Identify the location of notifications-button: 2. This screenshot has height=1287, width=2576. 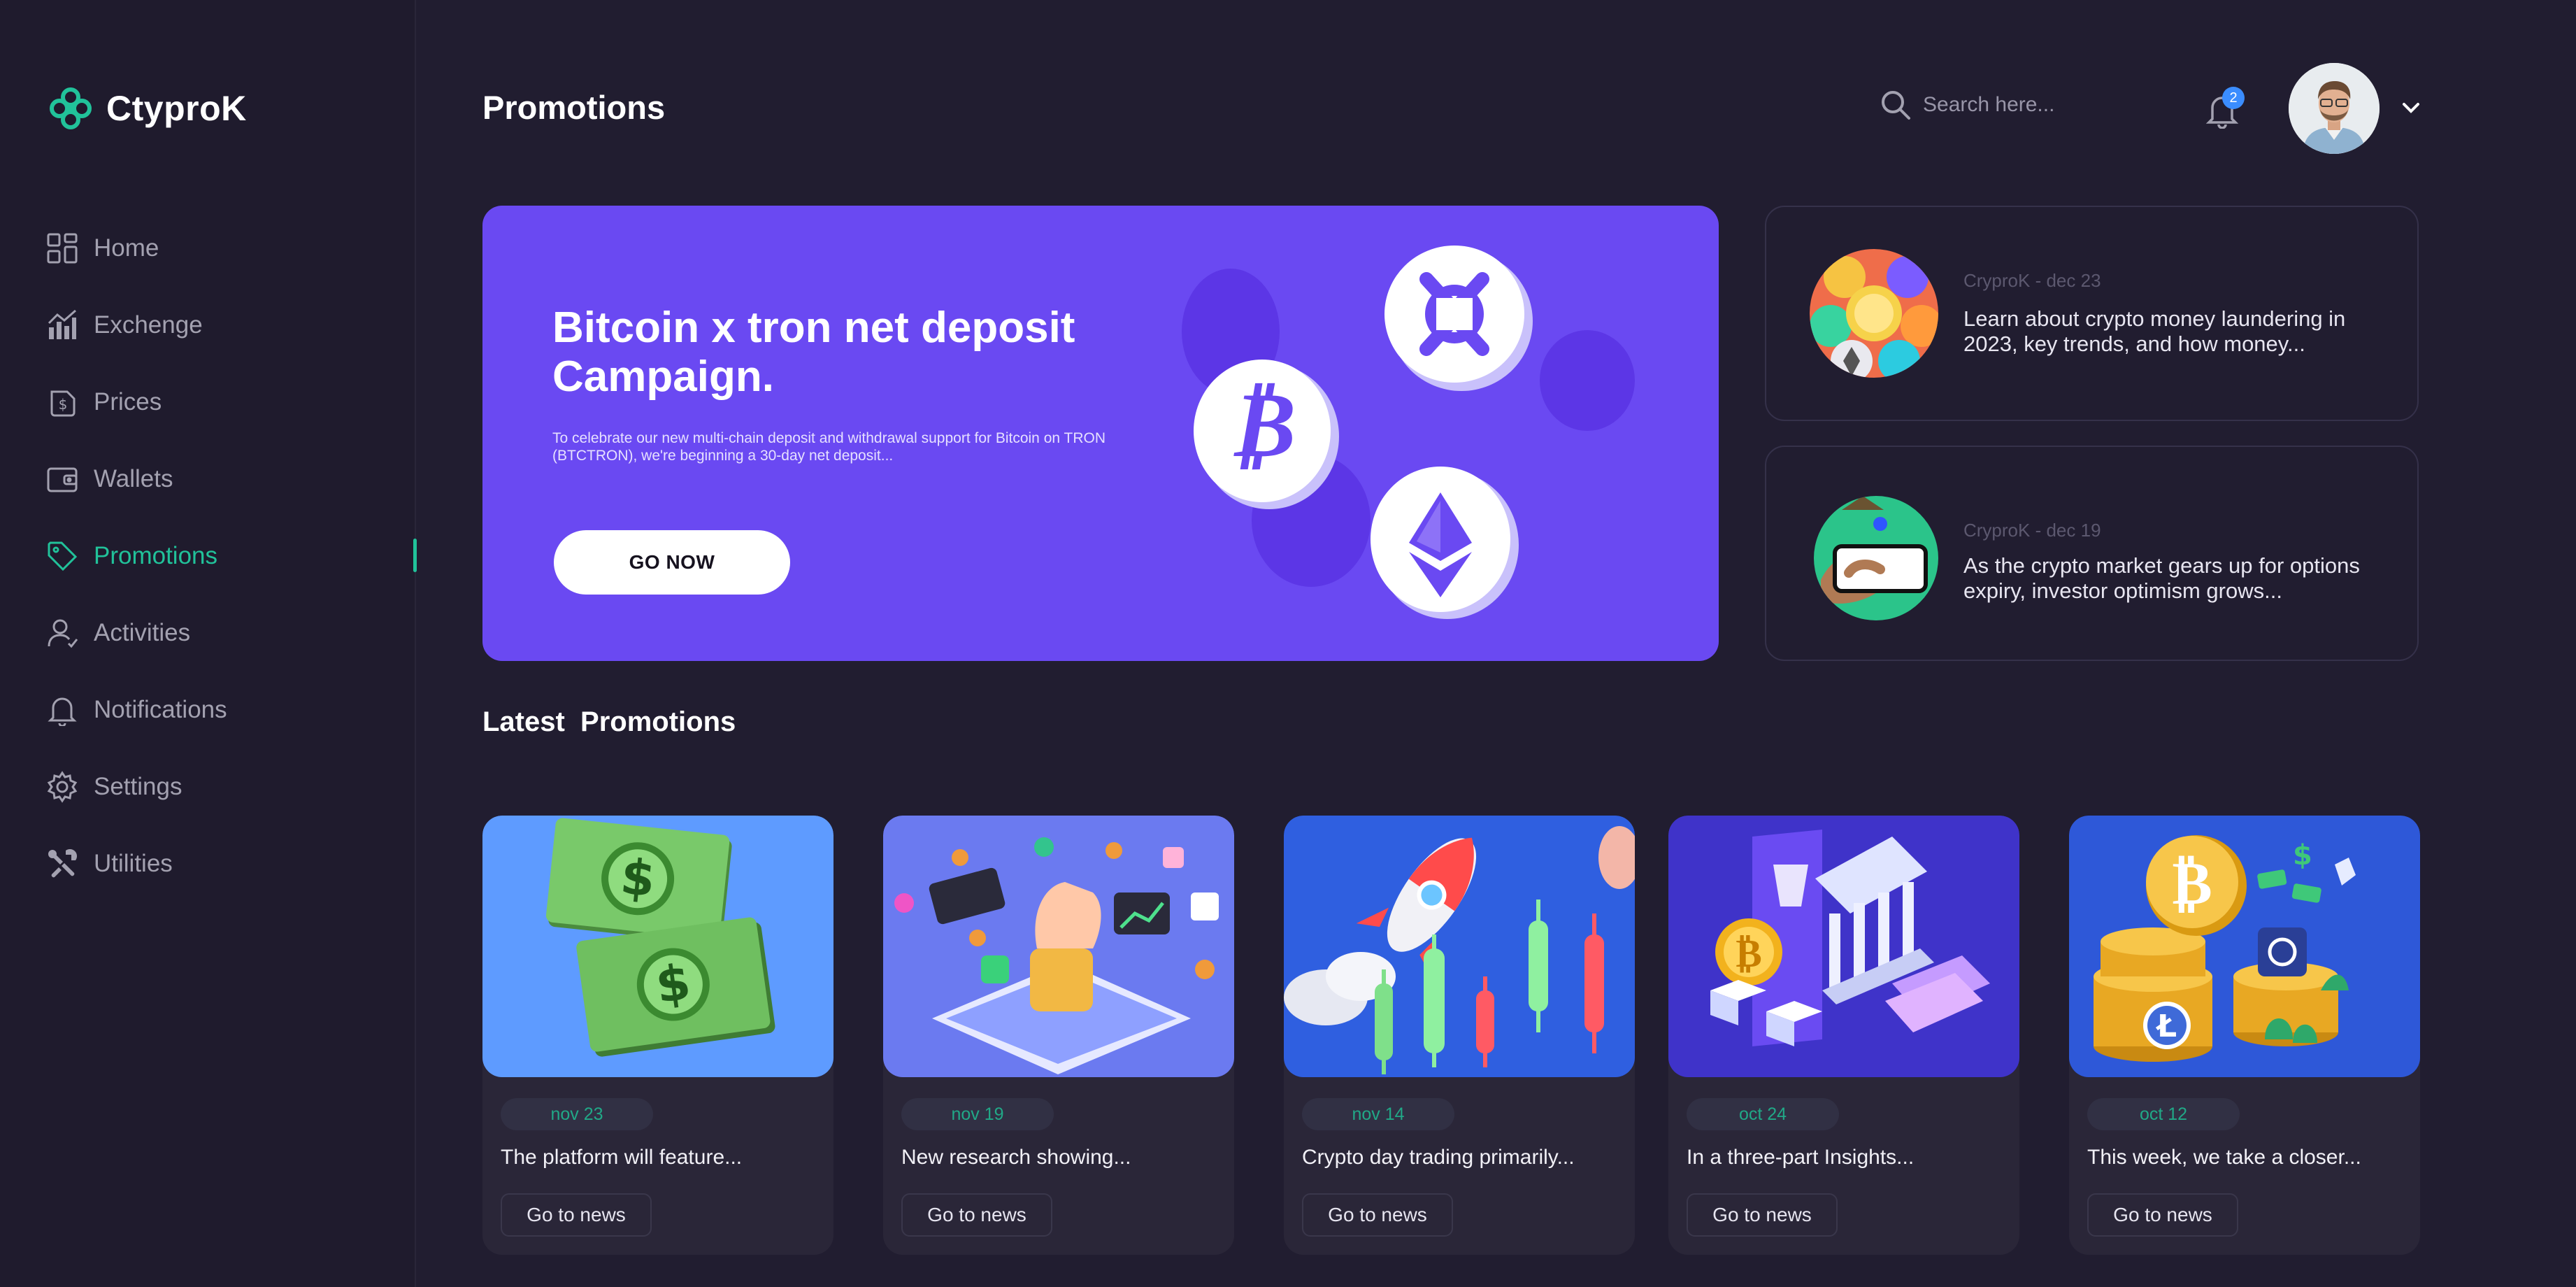
(2225, 108).